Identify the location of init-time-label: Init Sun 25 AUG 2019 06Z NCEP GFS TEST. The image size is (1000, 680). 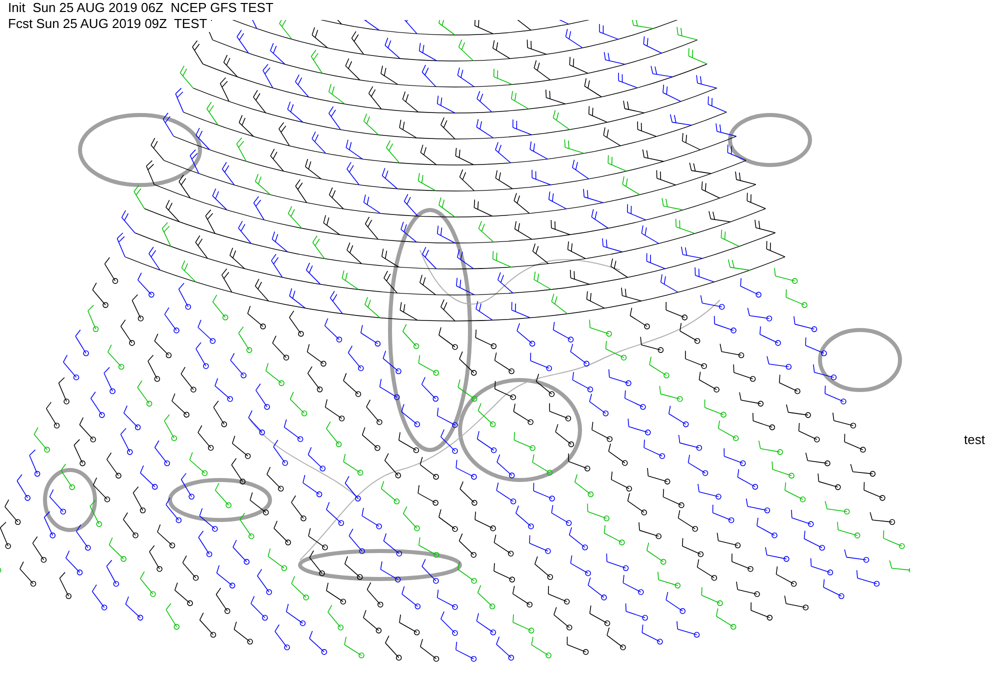
(141, 8).